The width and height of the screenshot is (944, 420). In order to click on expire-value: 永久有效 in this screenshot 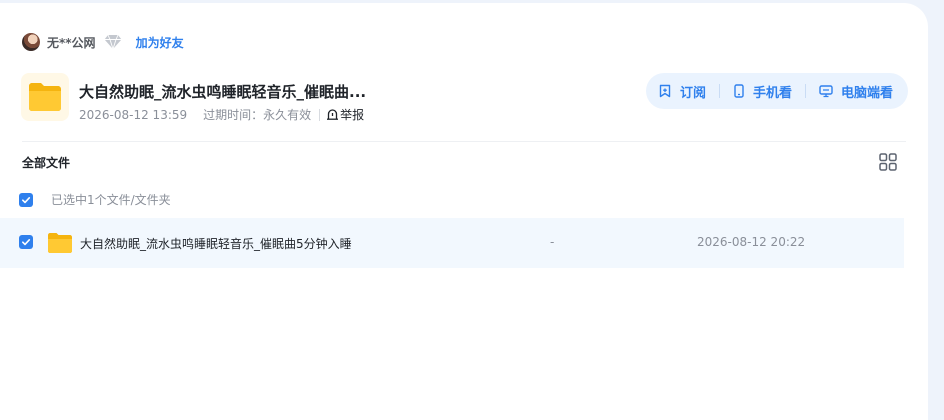, I will do `click(287, 115)`.